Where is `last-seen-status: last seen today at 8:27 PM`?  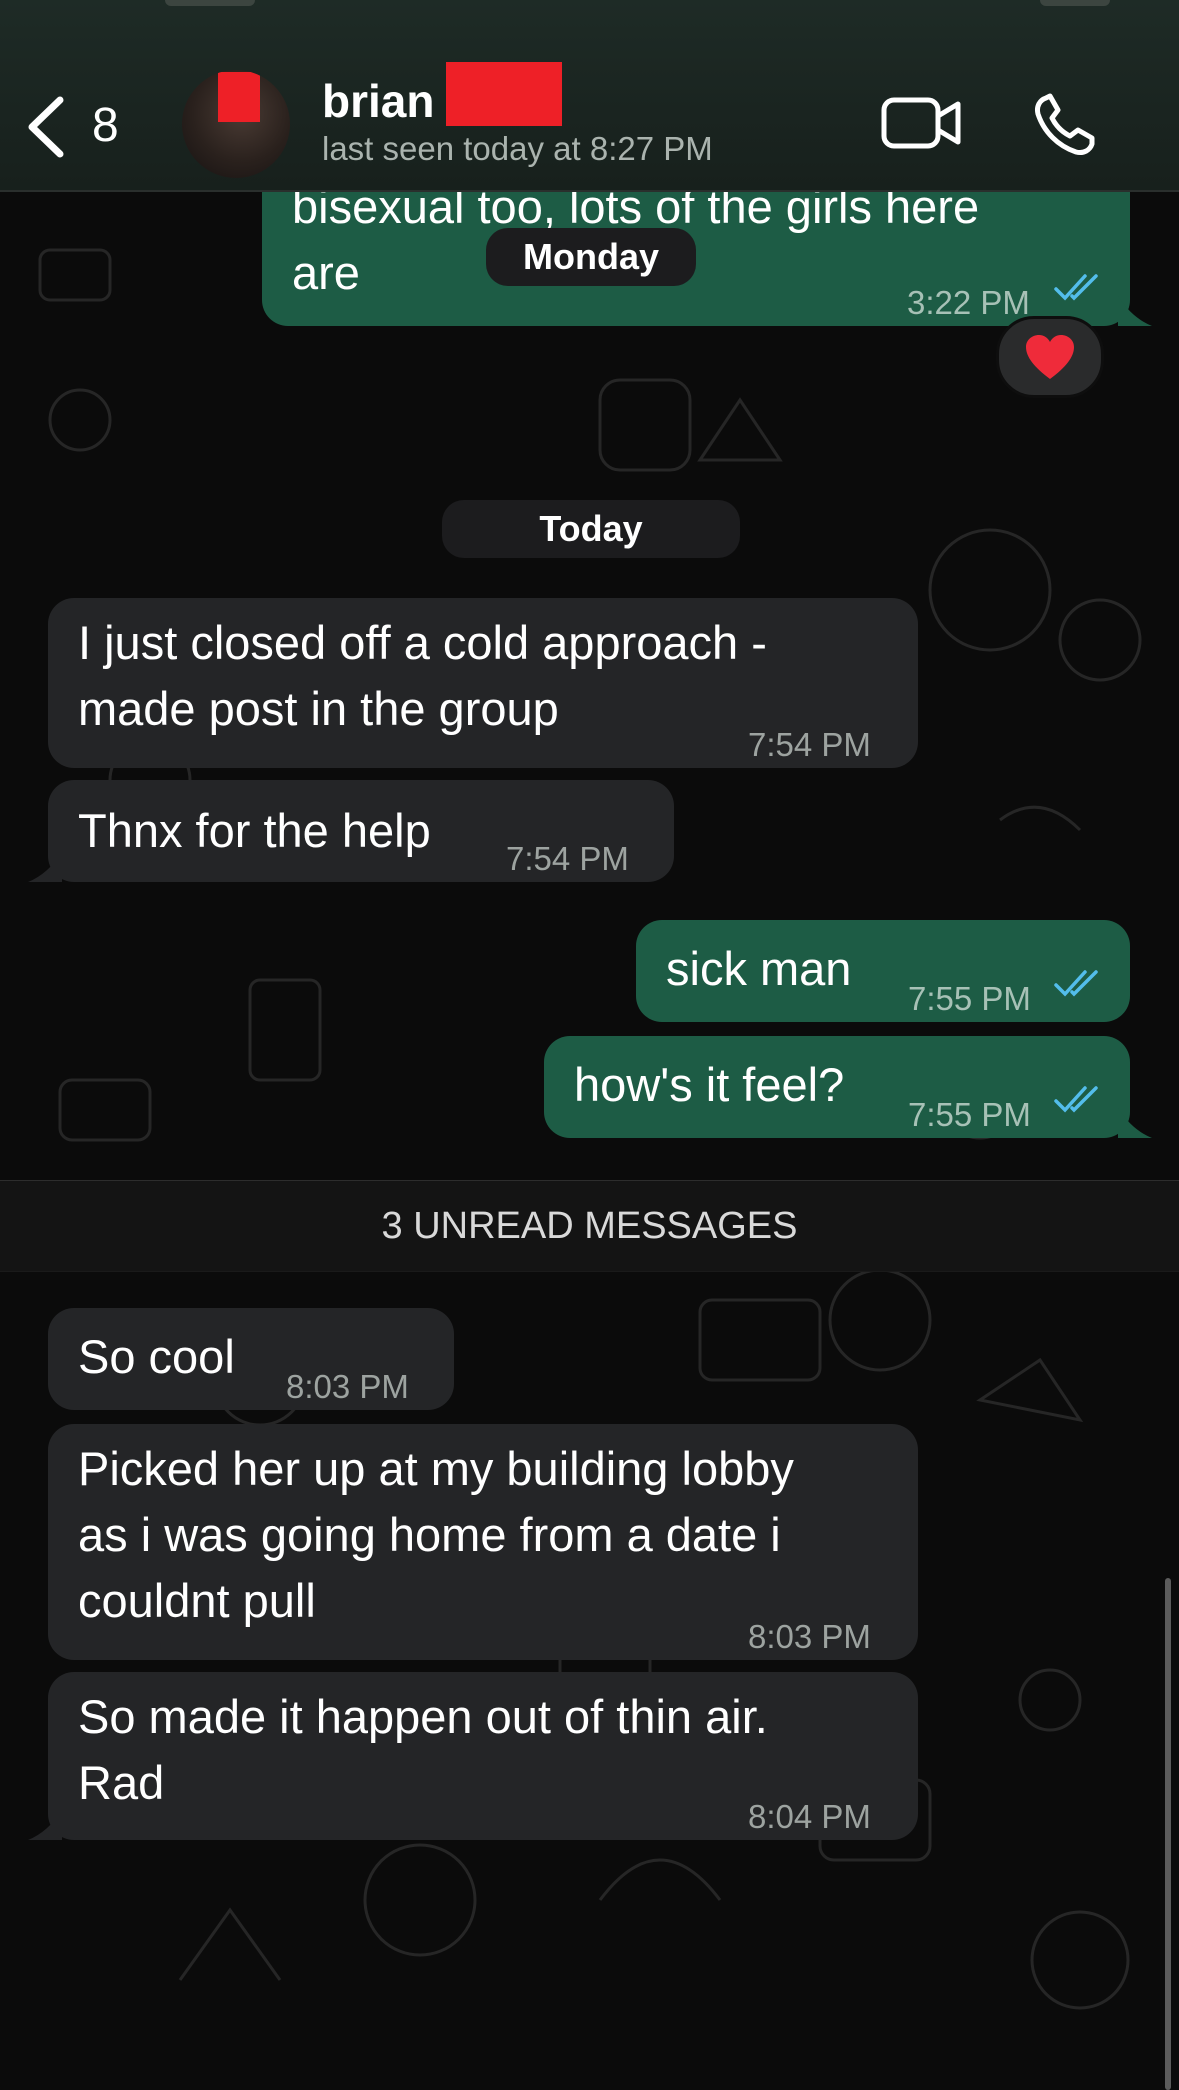
last-seen-status: last seen today at 8:27 PM is located at coordinates (517, 148).